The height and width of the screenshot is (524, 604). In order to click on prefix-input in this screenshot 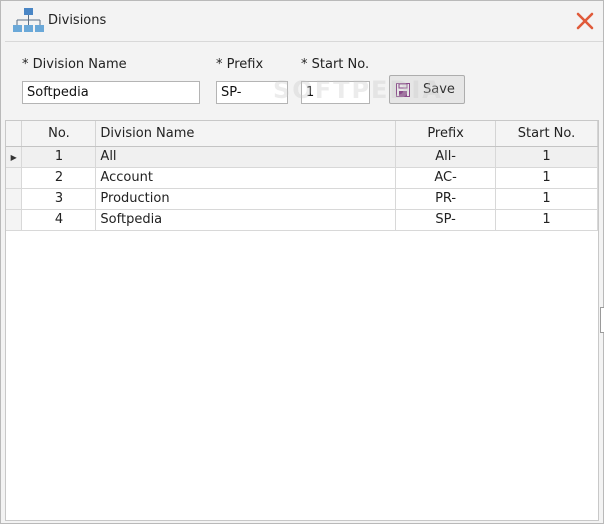, I will do `click(252, 92)`.